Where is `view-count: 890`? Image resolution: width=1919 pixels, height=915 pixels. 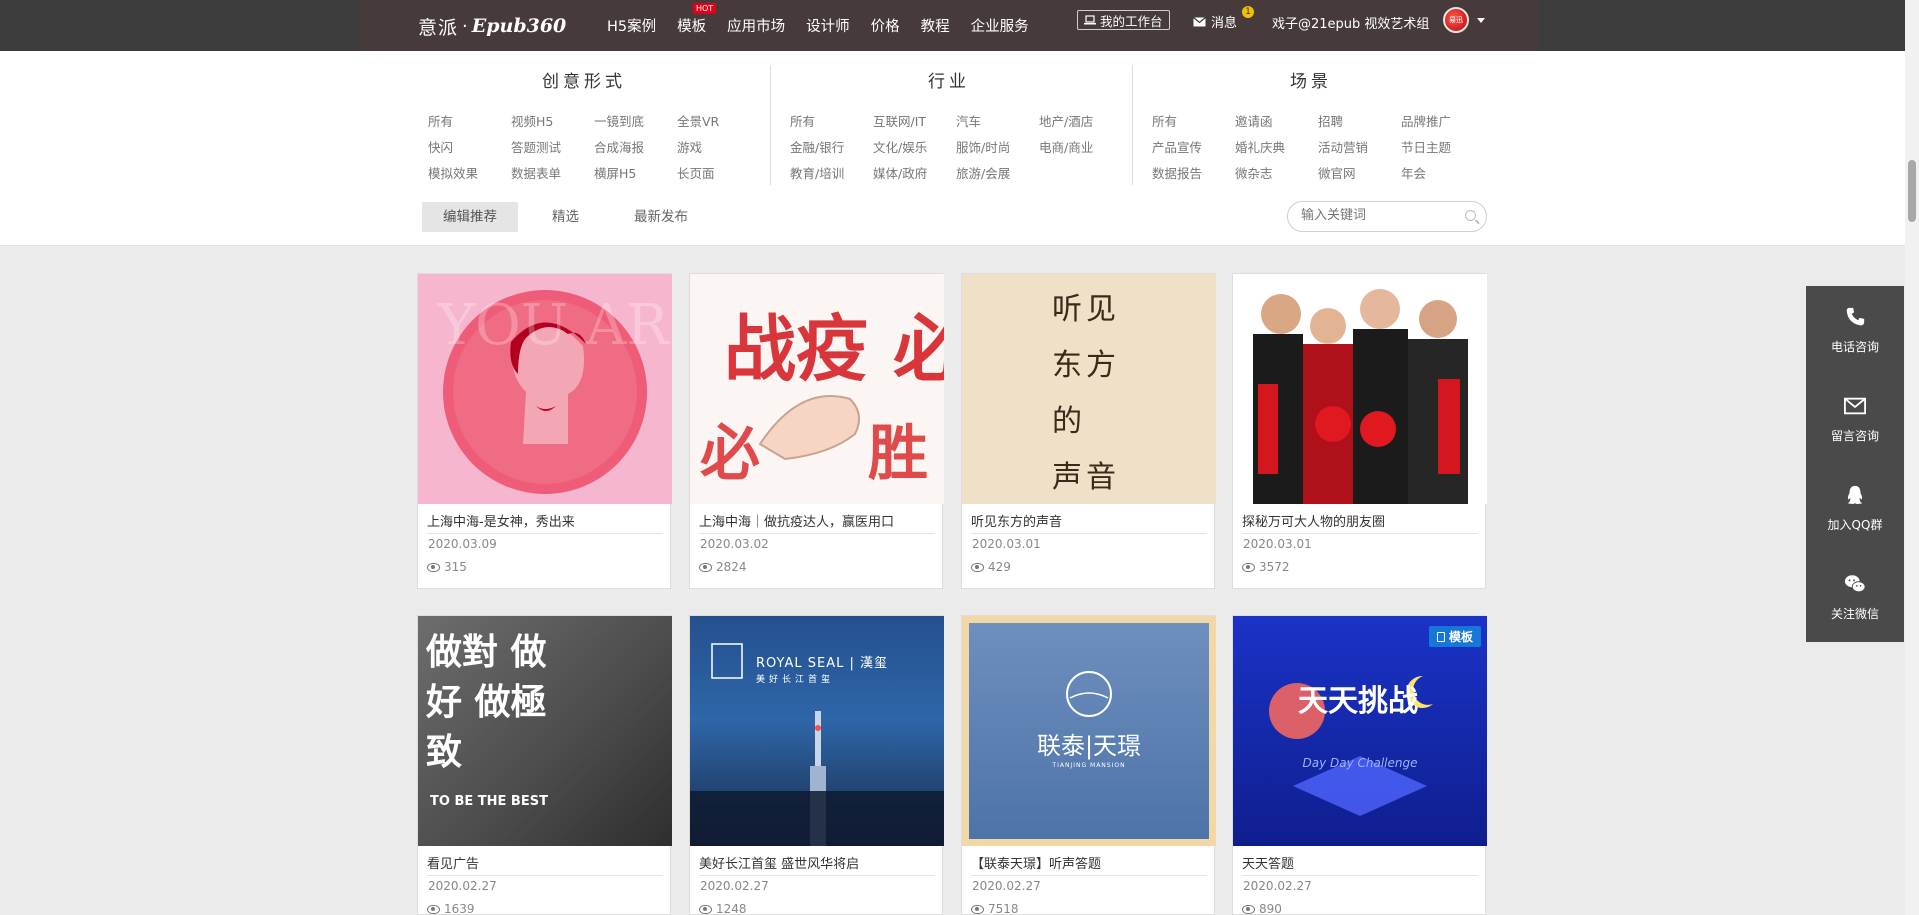 view-count: 890 is located at coordinates (1270, 908).